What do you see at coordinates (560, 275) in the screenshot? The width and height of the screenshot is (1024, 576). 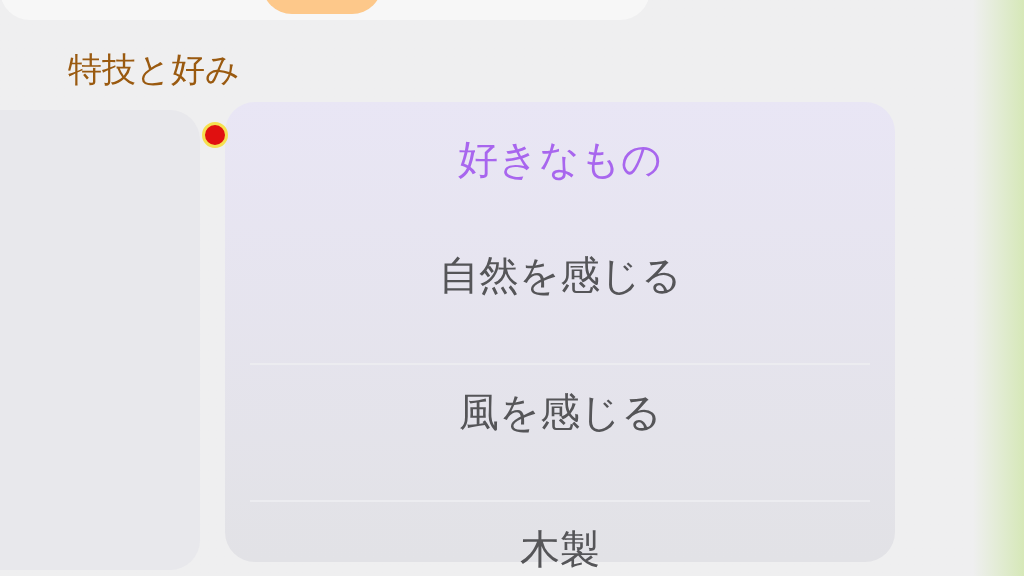 I see `like-item: 自然を感じる` at bounding box center [560, 275].